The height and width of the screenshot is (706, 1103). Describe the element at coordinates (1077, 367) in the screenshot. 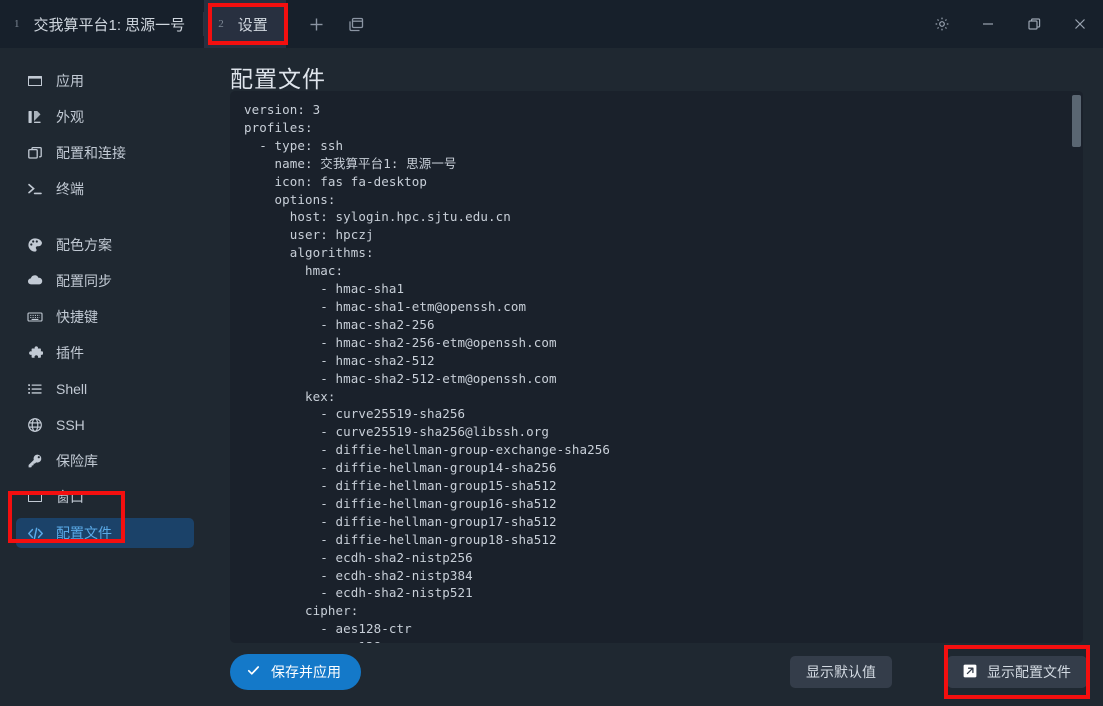

I see `editor-scrollbar-track` at that location.